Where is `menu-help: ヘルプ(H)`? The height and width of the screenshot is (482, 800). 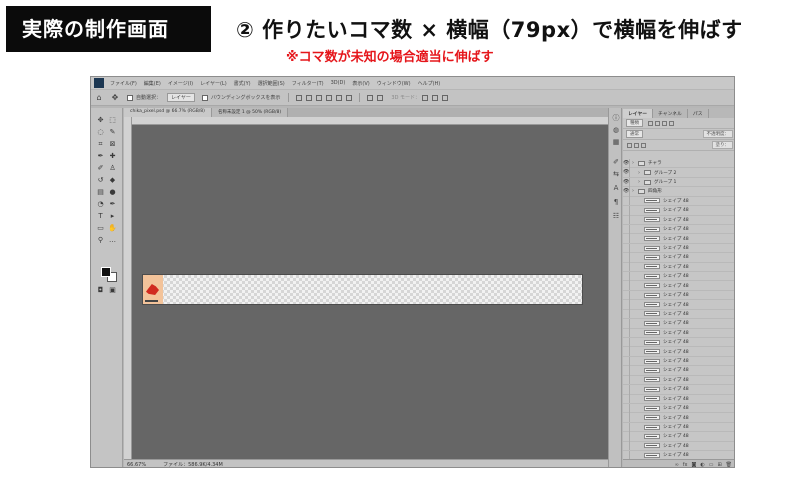
menu-help: ヘルプ(H) is located at coordinates (429, 83).